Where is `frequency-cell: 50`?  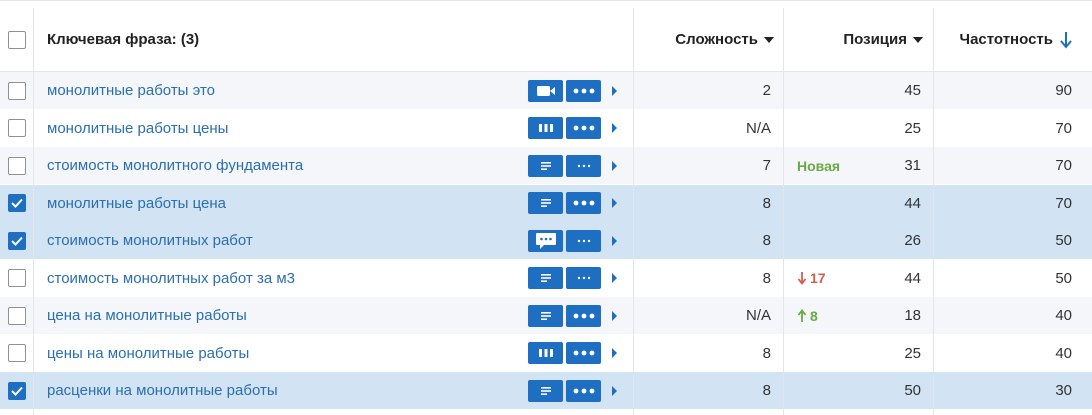
frequency-cell: 50 is located at coordinates (1003, 278).